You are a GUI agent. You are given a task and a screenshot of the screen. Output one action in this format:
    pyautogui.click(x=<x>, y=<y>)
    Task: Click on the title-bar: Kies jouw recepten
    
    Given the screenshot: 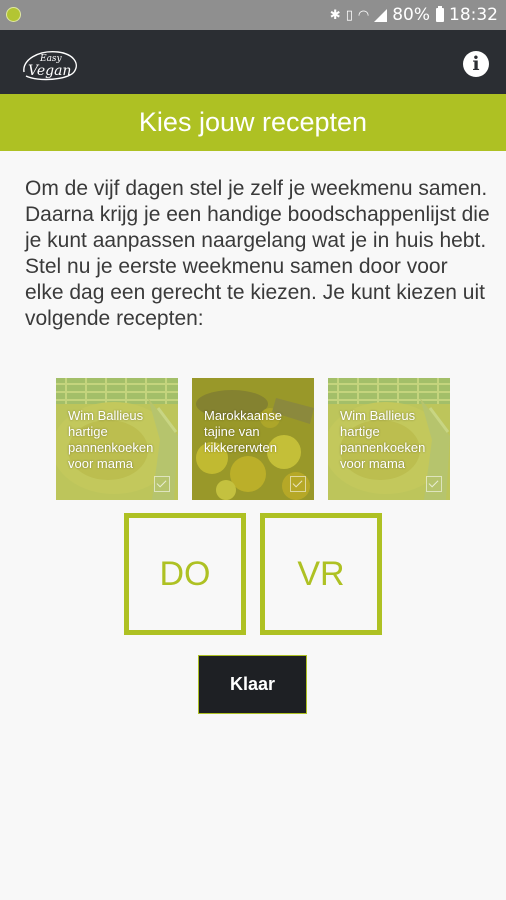 What is the action you would take?
    pyautogui.click(x=253, y=122)
    